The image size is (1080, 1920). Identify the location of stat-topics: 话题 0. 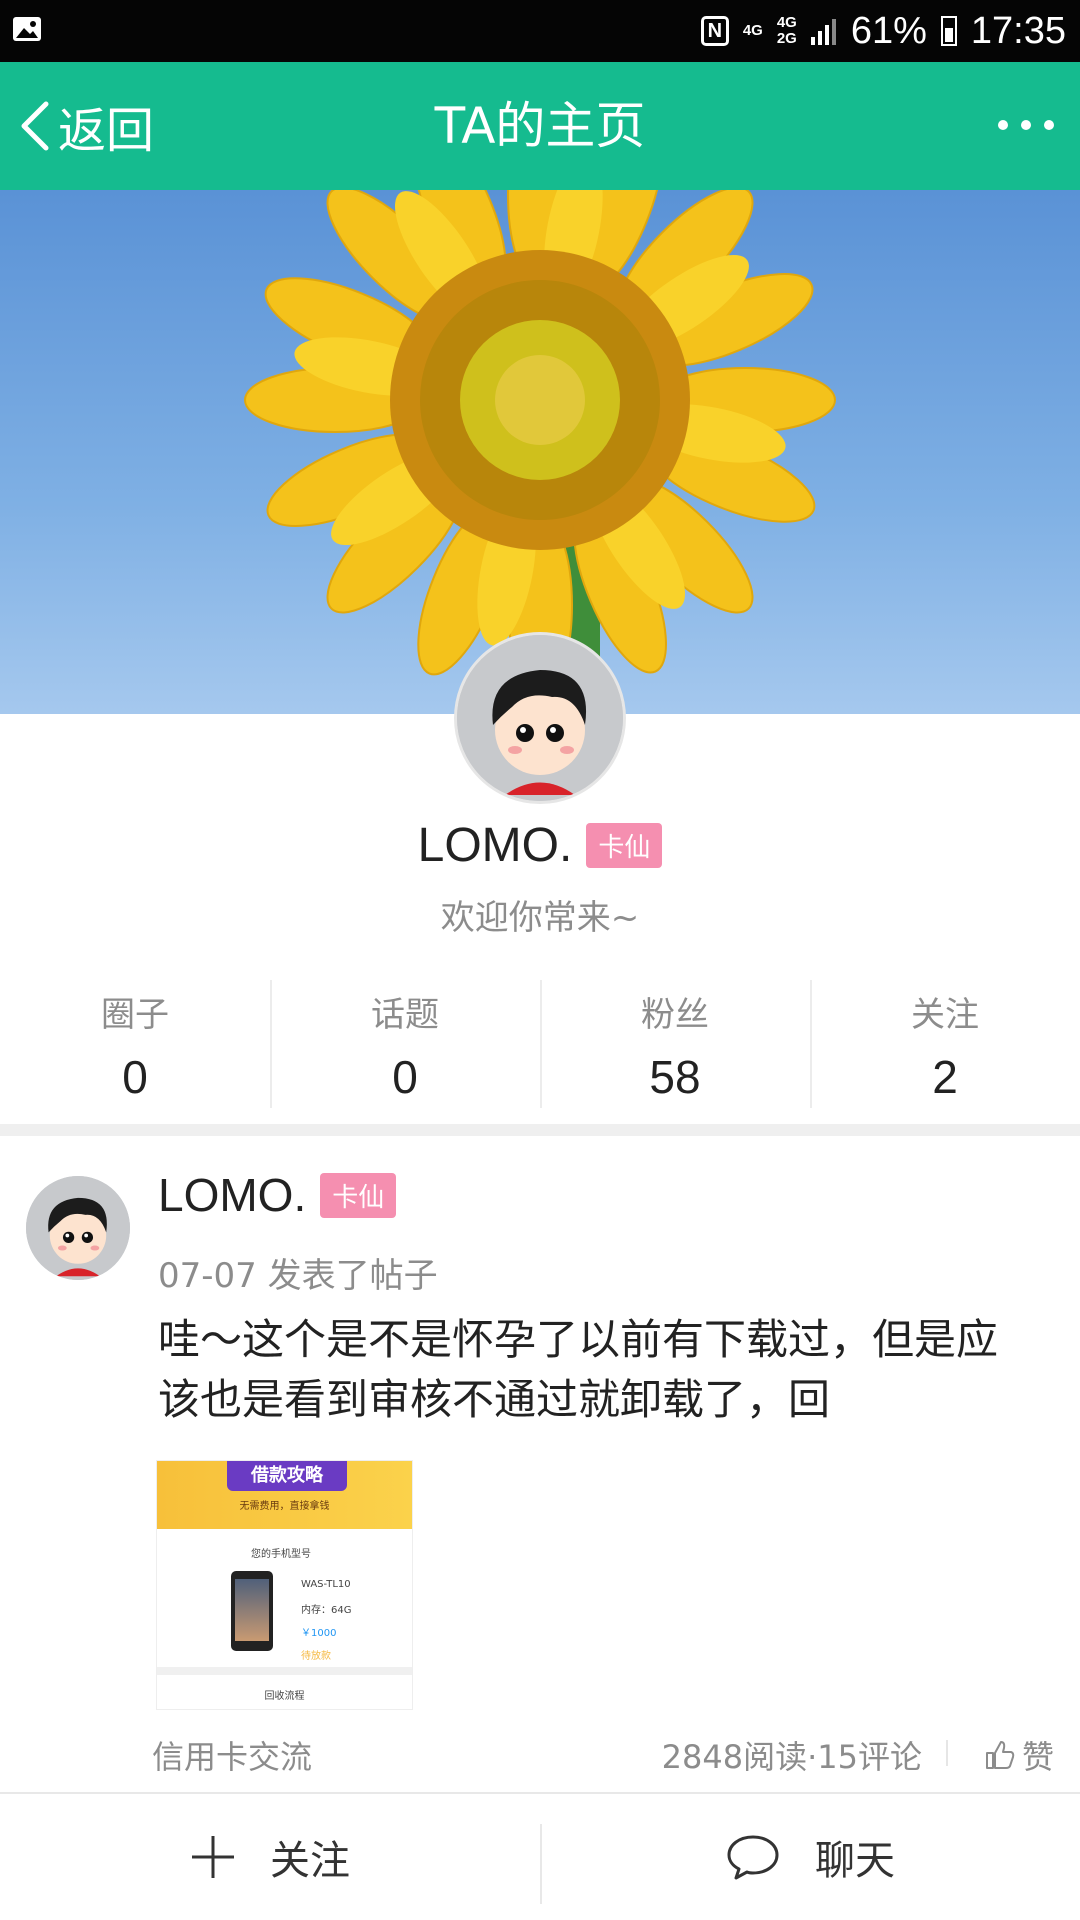
(405, 1045).